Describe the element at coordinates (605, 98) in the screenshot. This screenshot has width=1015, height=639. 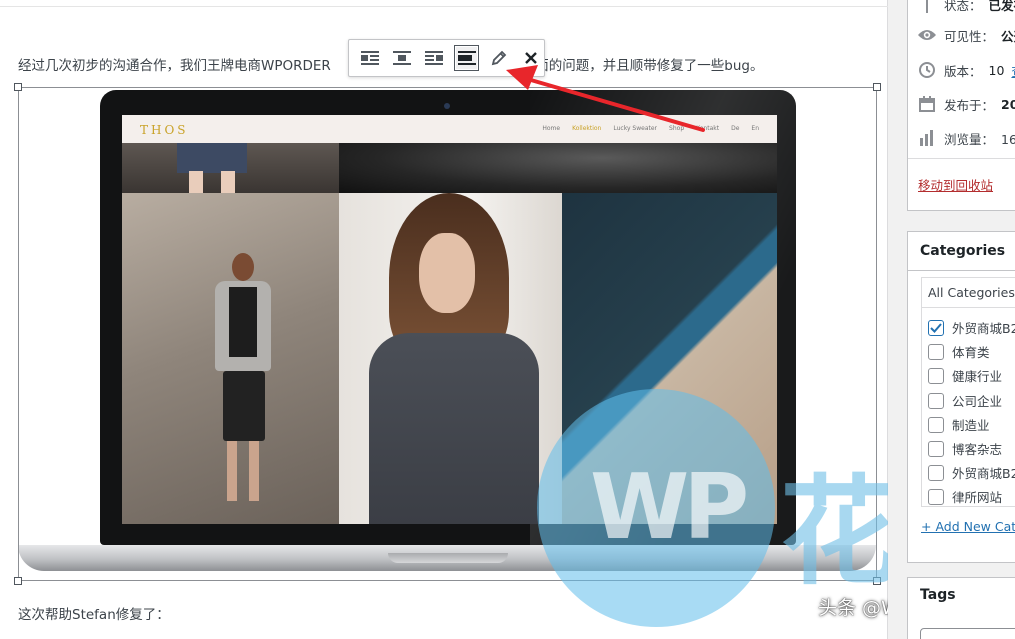
I see `annotation-arrow-icon` at that location.